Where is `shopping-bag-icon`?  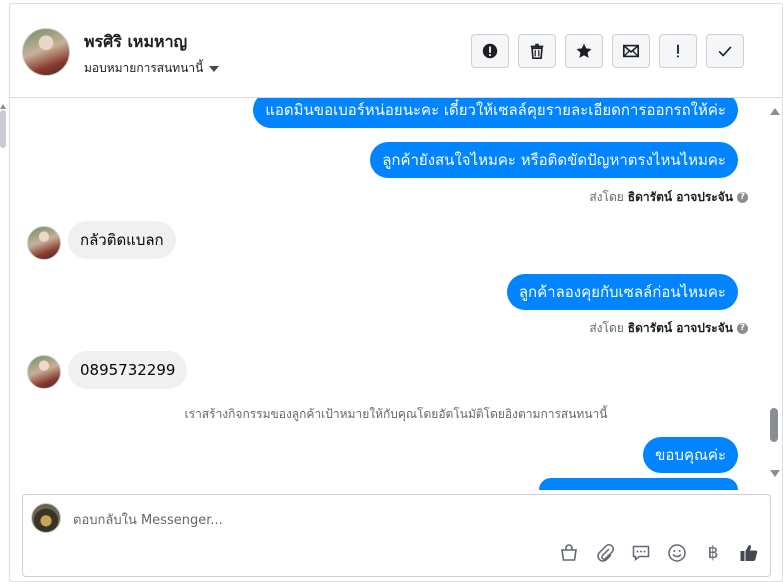 shopping-bag-icon is located at coordinates (569, 552).